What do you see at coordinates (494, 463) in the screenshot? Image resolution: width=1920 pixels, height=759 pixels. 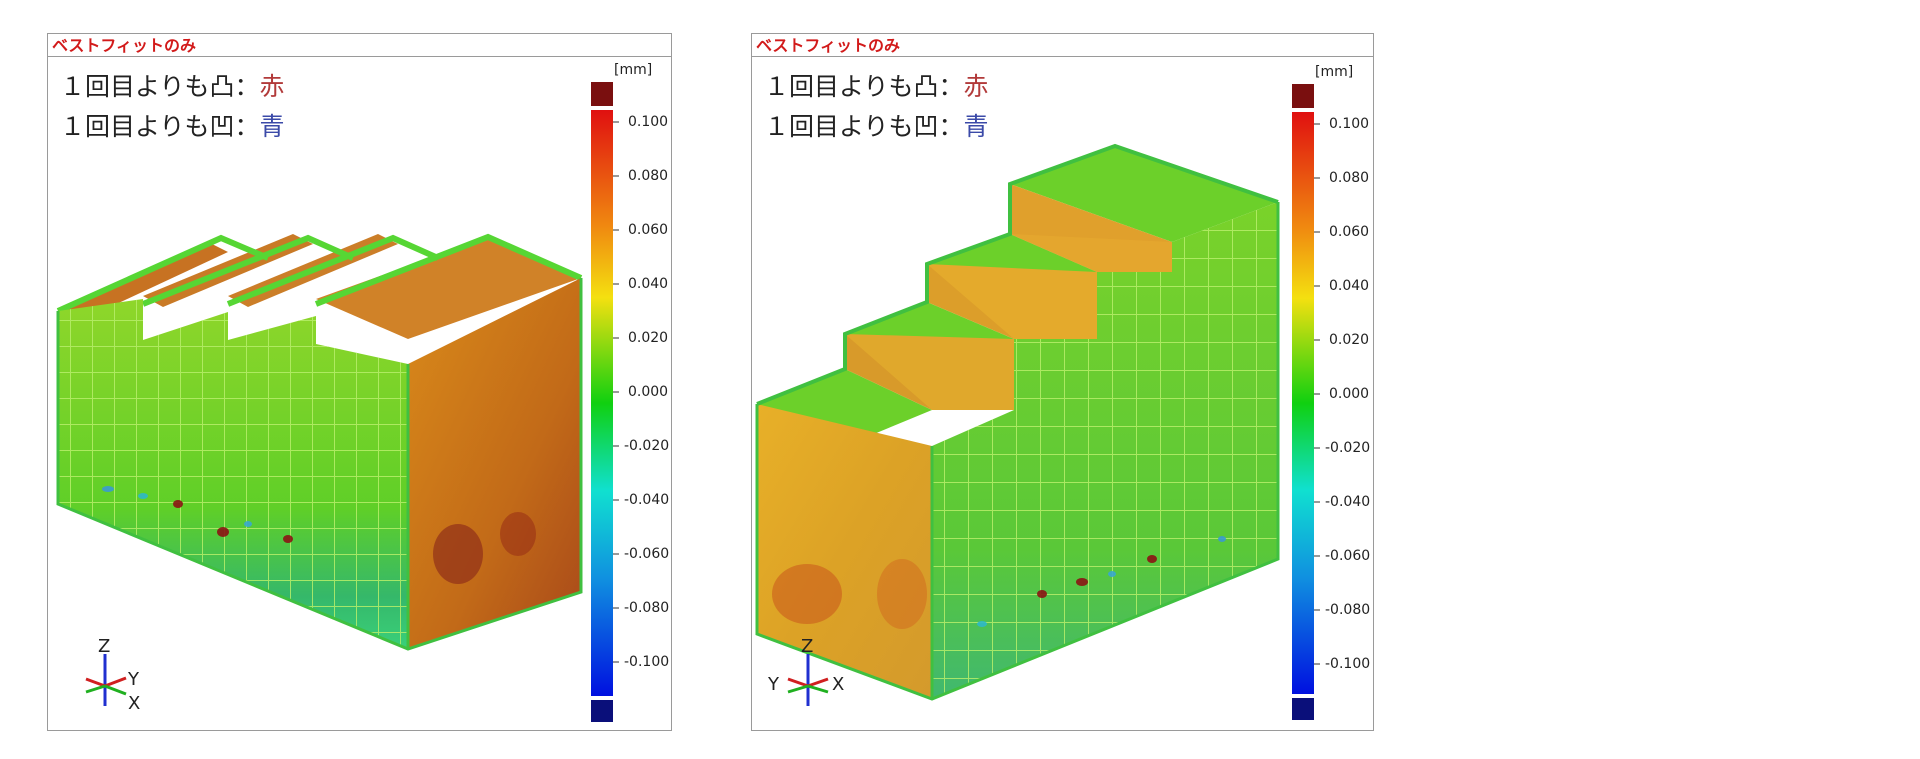 I see `model-side-face` at bounding box center [494, 463].